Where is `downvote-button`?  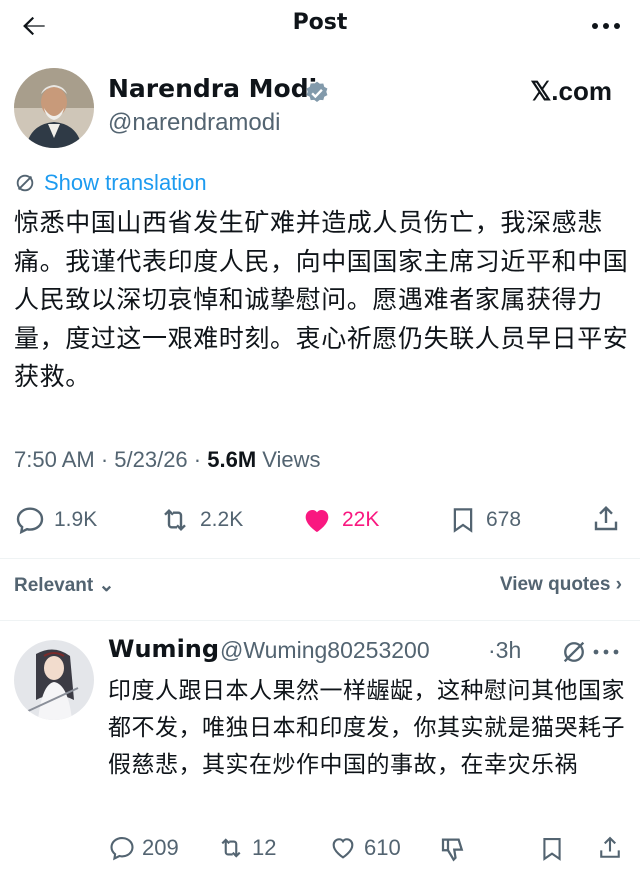
downvote-button is located at coordinates (456, 849).